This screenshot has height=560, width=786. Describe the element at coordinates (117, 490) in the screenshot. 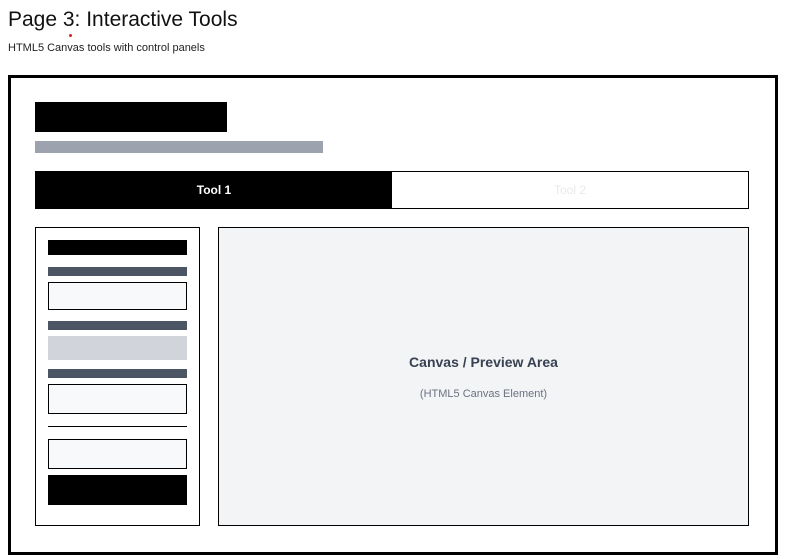

I see `apply-button` at that location.